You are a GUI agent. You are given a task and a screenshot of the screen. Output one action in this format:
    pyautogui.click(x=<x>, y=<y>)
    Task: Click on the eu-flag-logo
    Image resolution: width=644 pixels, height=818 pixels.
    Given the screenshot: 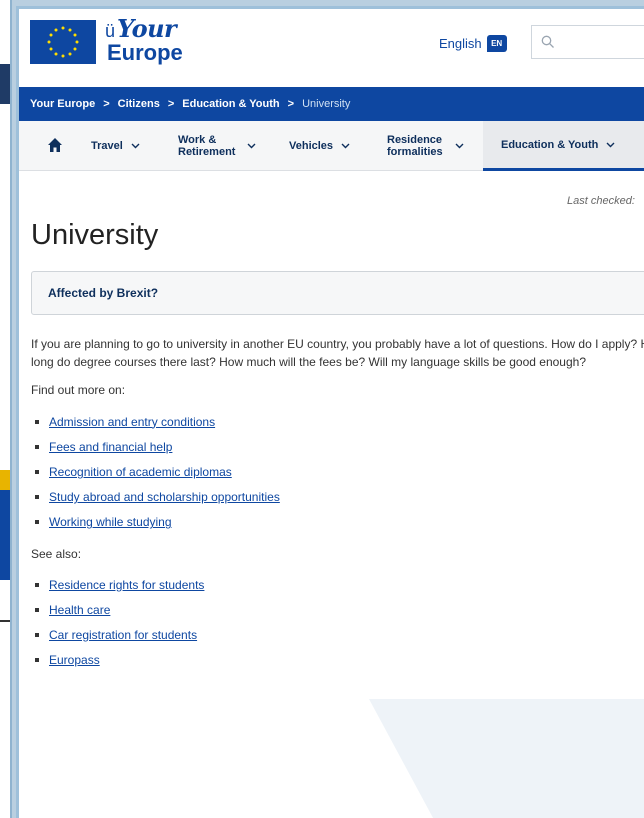 What is the action you would take?
    pyautogui.click(x=63, y=42)
    